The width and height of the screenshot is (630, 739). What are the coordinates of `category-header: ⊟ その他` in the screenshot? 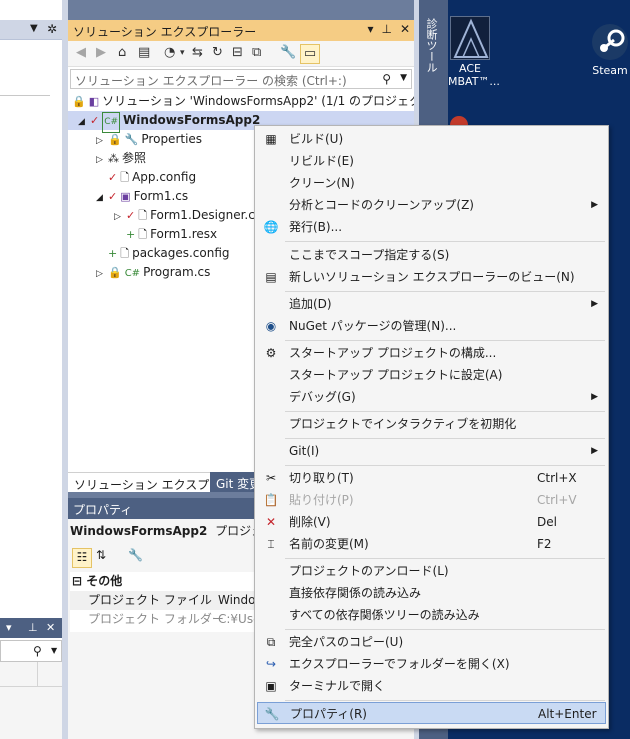 It's located at (97, 581).